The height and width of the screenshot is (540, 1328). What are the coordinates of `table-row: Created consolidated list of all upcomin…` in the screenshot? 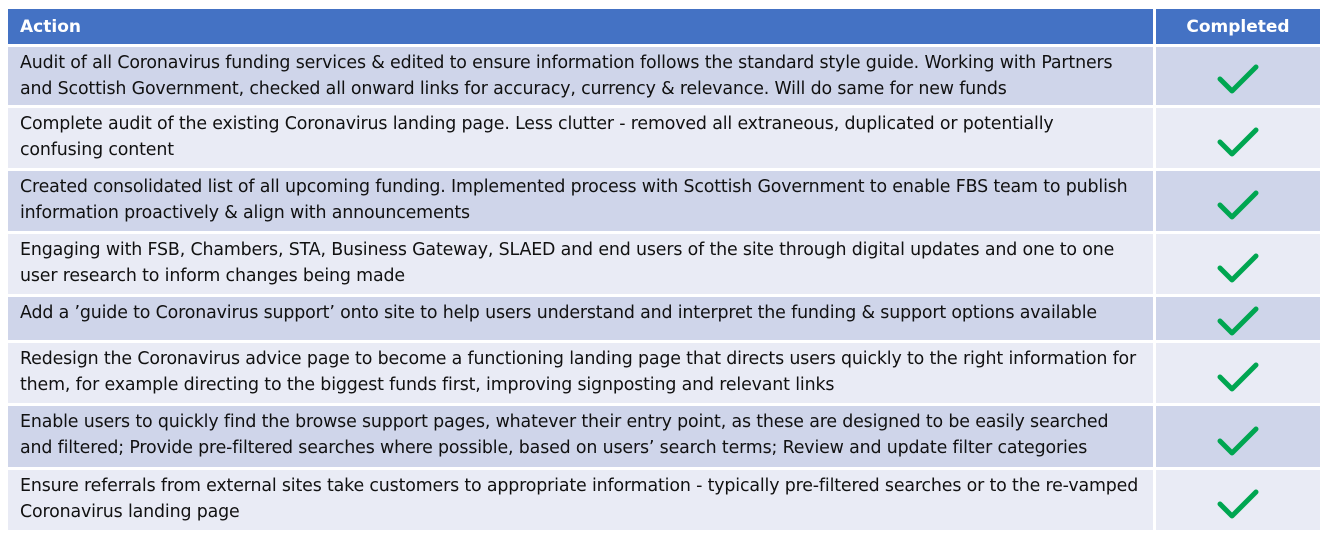 It's located at (664, 199).